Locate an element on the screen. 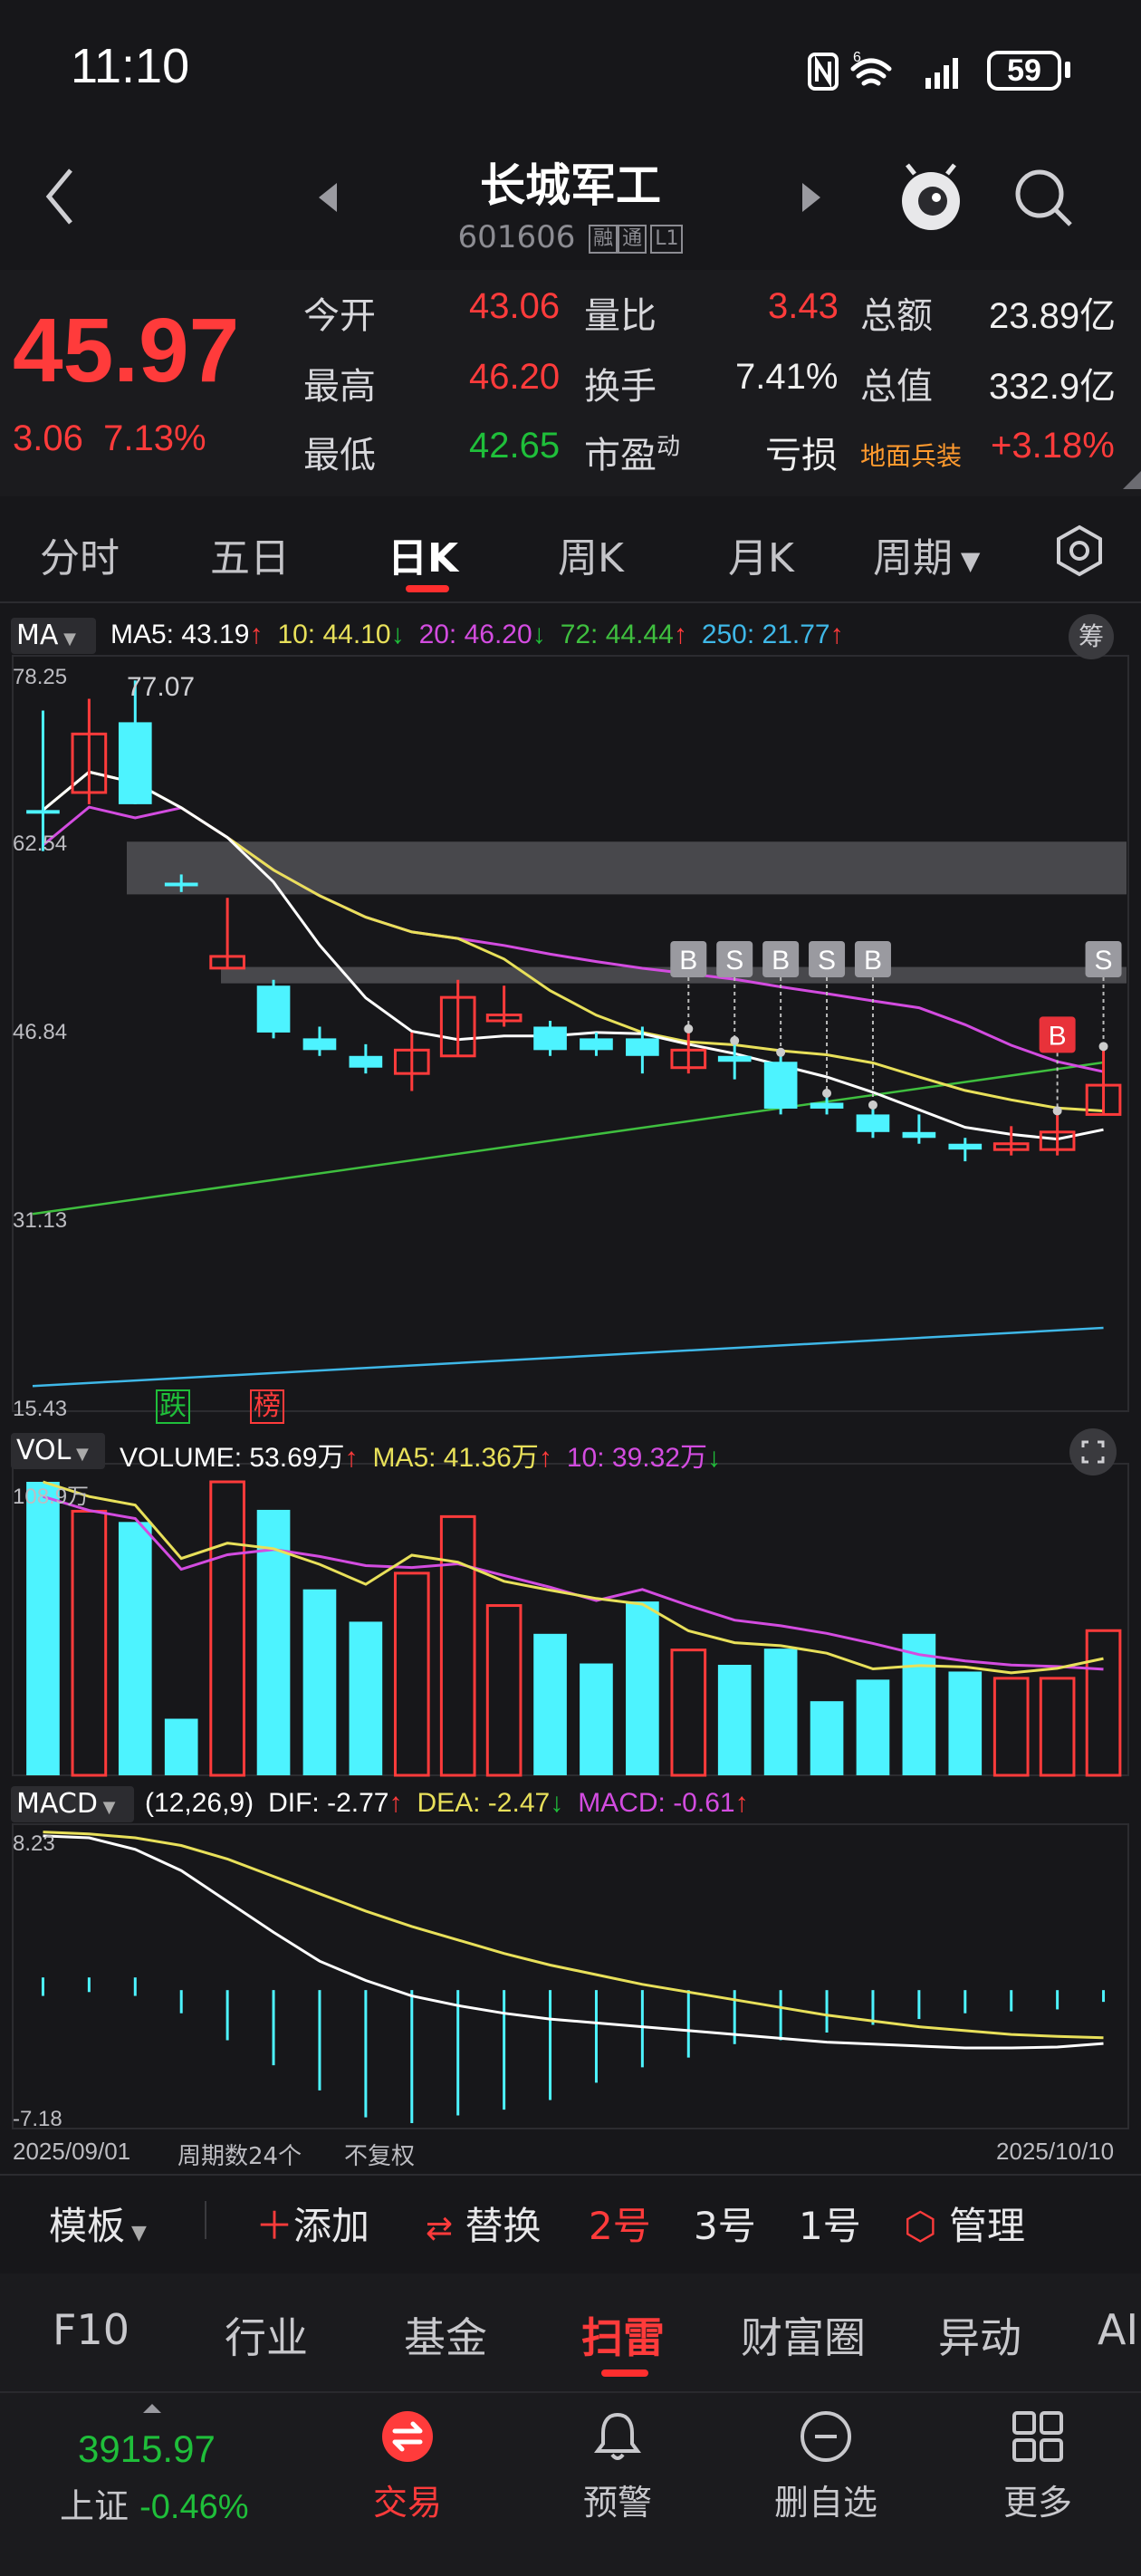 The image size is (1141, 2576). tab-wealth-circle: 财富圈 is located at coordinates (803, 2335).